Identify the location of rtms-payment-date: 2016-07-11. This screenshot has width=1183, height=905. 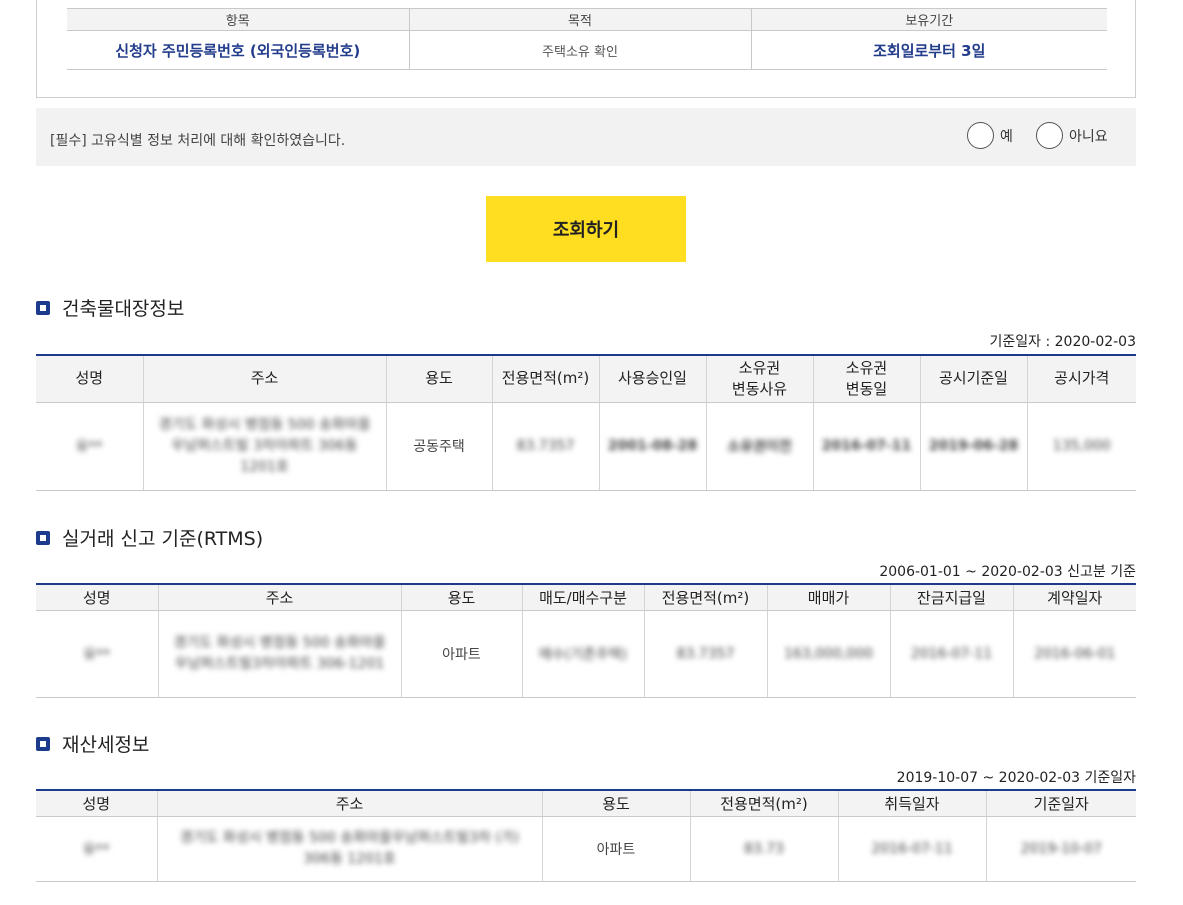
(951, 654).